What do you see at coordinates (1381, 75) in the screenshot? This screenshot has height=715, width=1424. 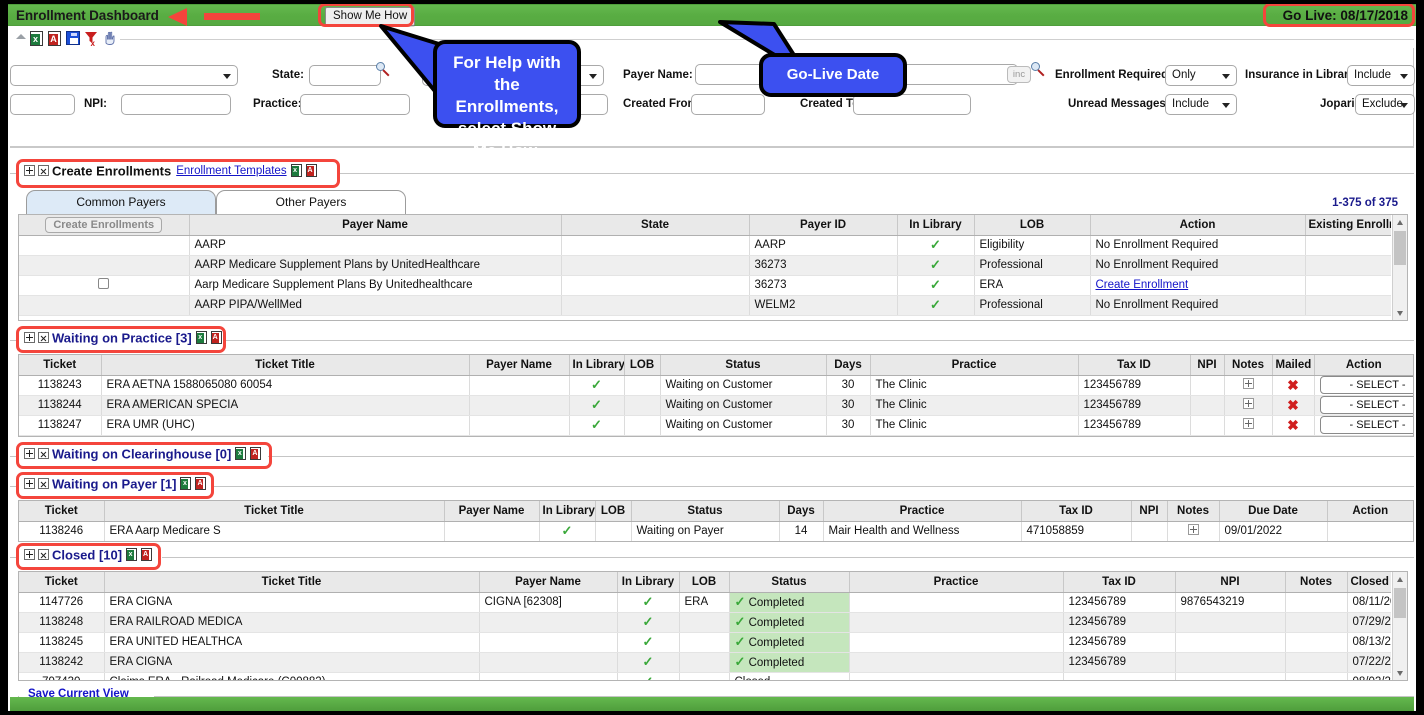 I see `insurance-in-library-select: Include` at bounding box center [1381, 75].